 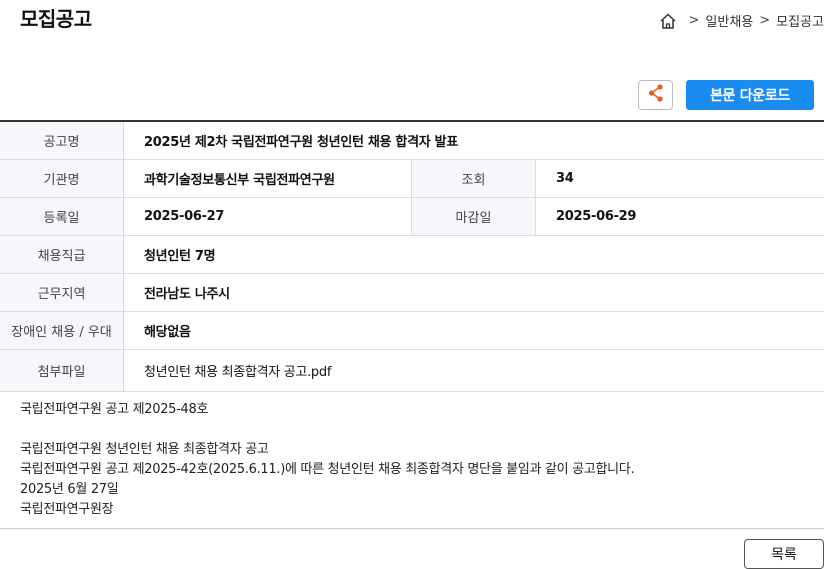 I want to click on label-views: 조회, so click(x=474, y=178).